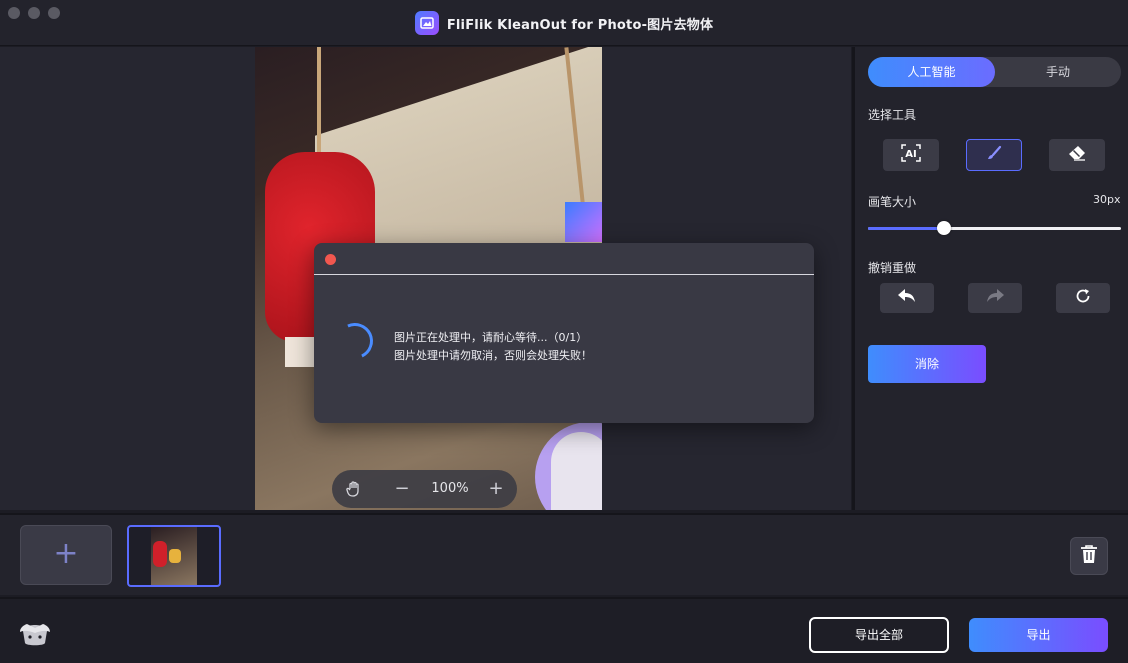  What do you see at coordinates (931, 72) in the screenshot?
I see `tab-ai-mode: 人工智能` at bounding box center [931, 72].